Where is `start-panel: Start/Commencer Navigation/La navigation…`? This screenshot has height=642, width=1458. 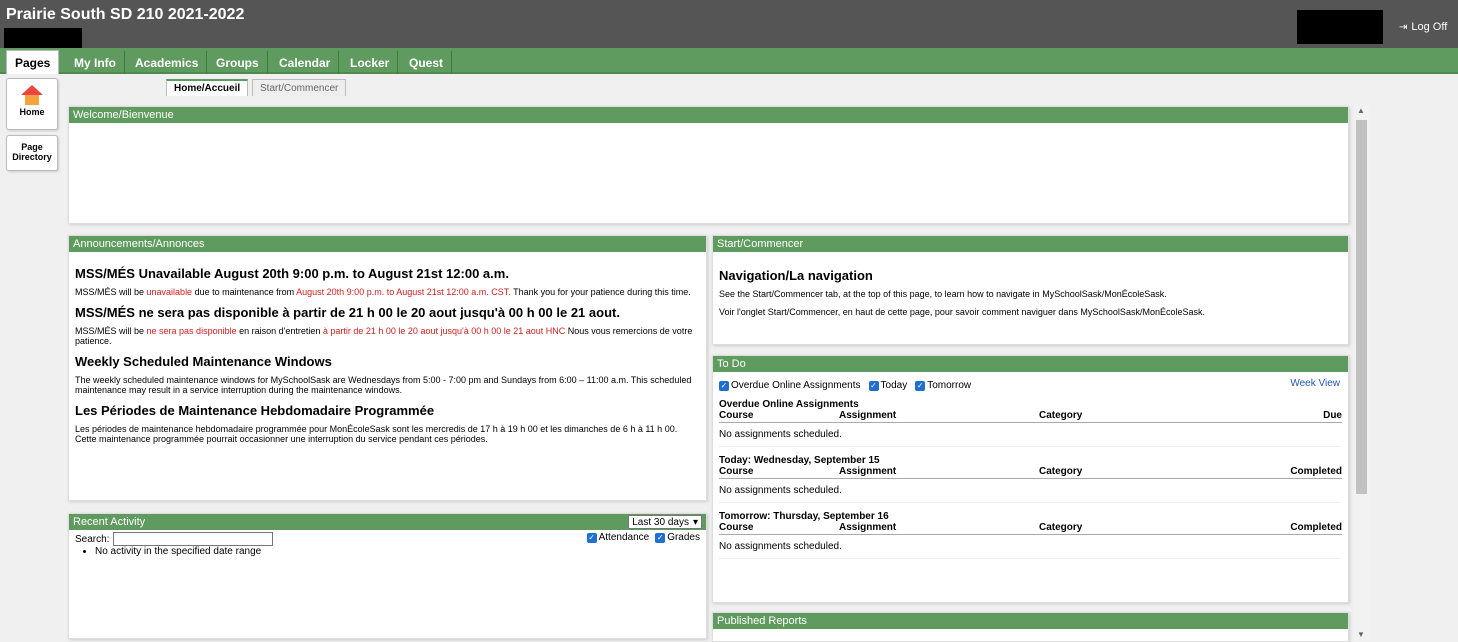 start-panel: Start/Commencer Navigation/La navigation… is located at coordinates (1030, 290).